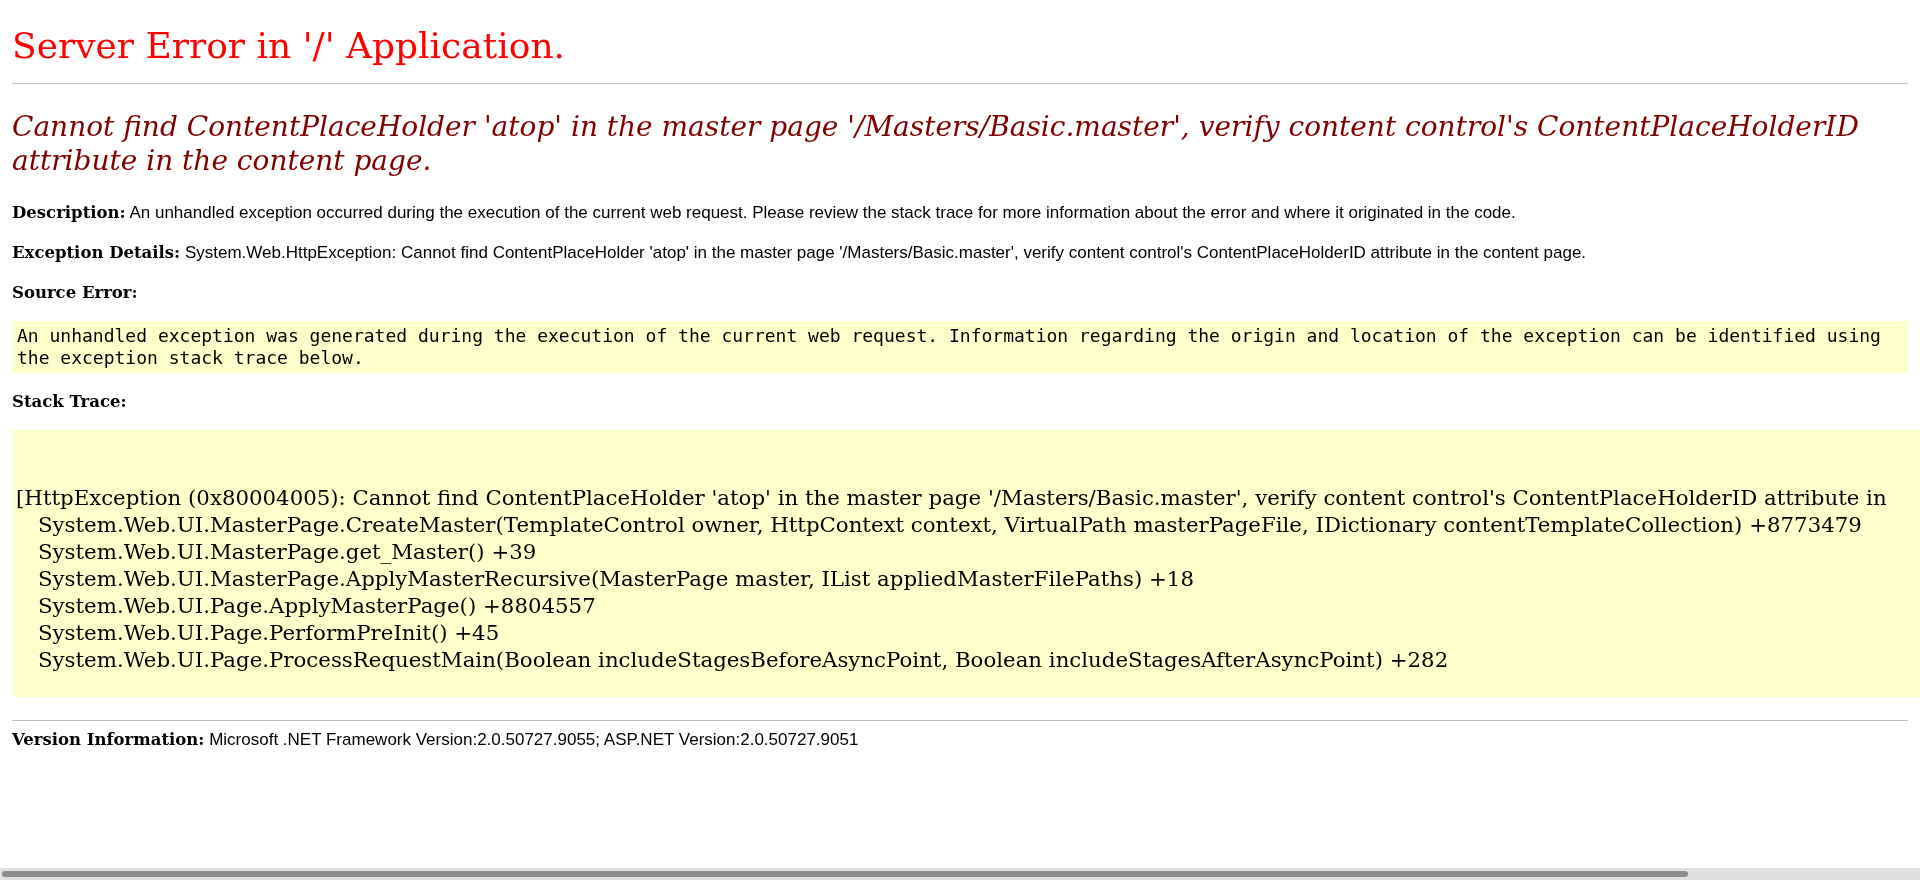  What do you see at coordinates (108, 739) in the screenshot?
I see `section-label: Version Information:` at bounding box center [108, 739].